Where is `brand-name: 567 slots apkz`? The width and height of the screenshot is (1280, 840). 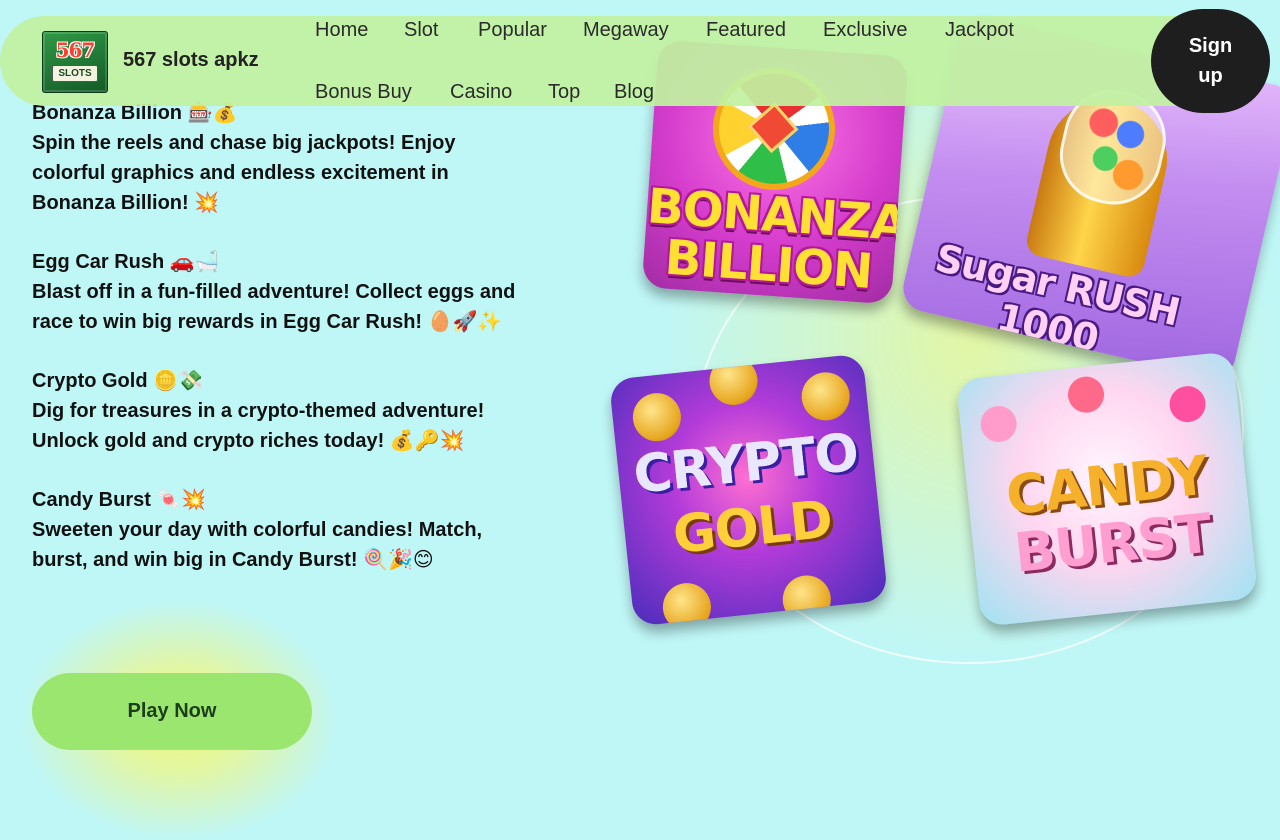 brand-name: 567 slots apkz is located at coordinates (191, 60).